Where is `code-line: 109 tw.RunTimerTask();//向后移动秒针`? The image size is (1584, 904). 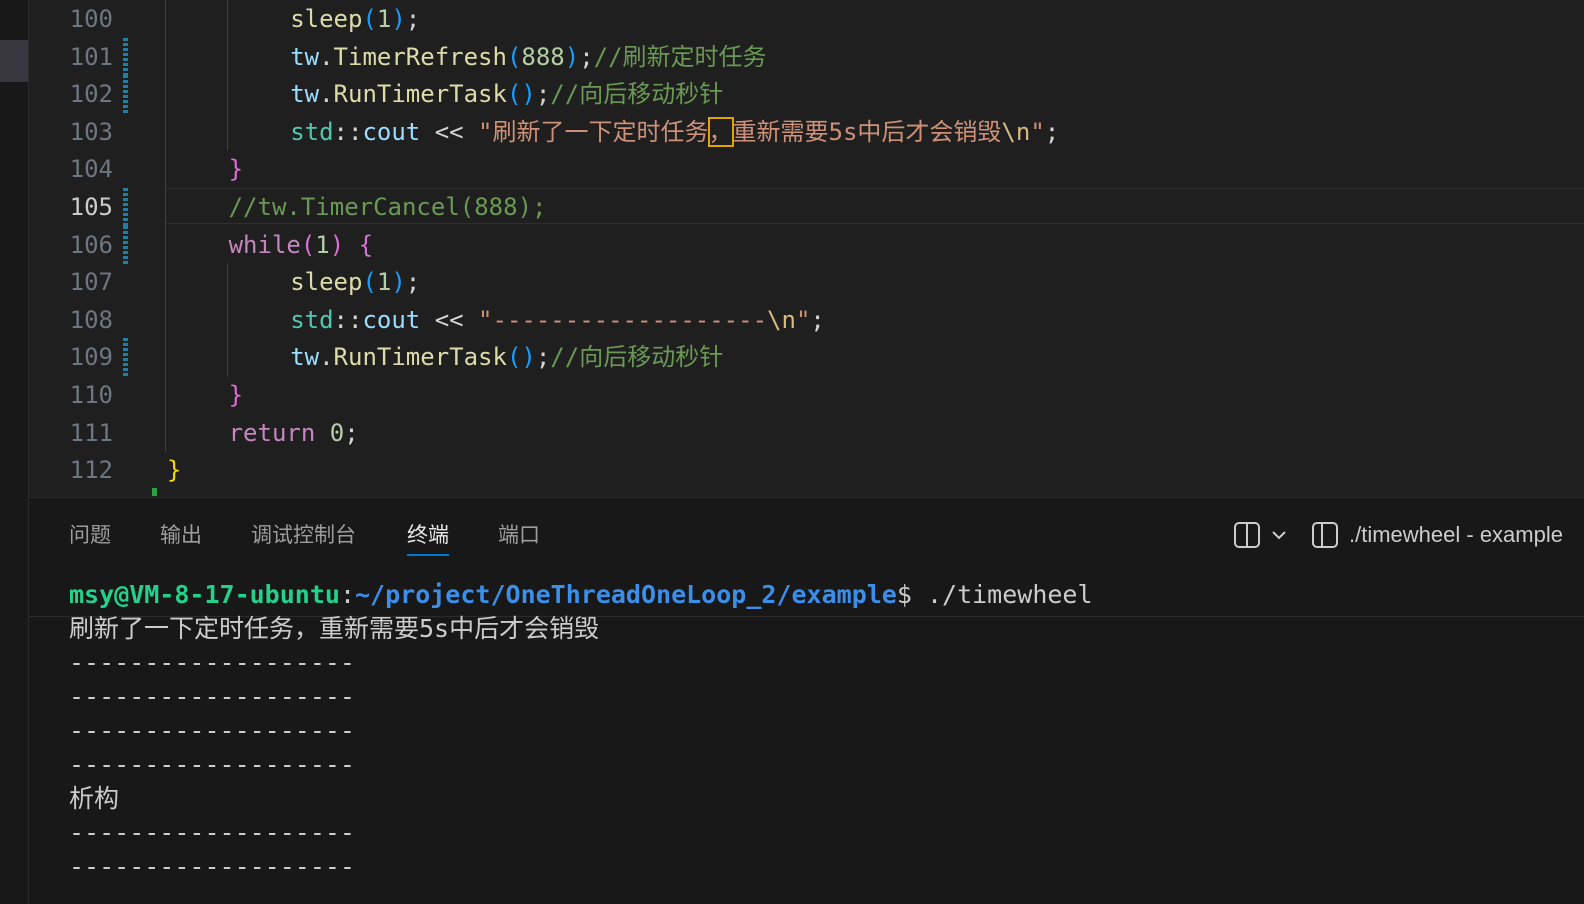 code-line: 109 tw.RunTimerTask();//向后移动秒针 is located at coordinates (806, 357).